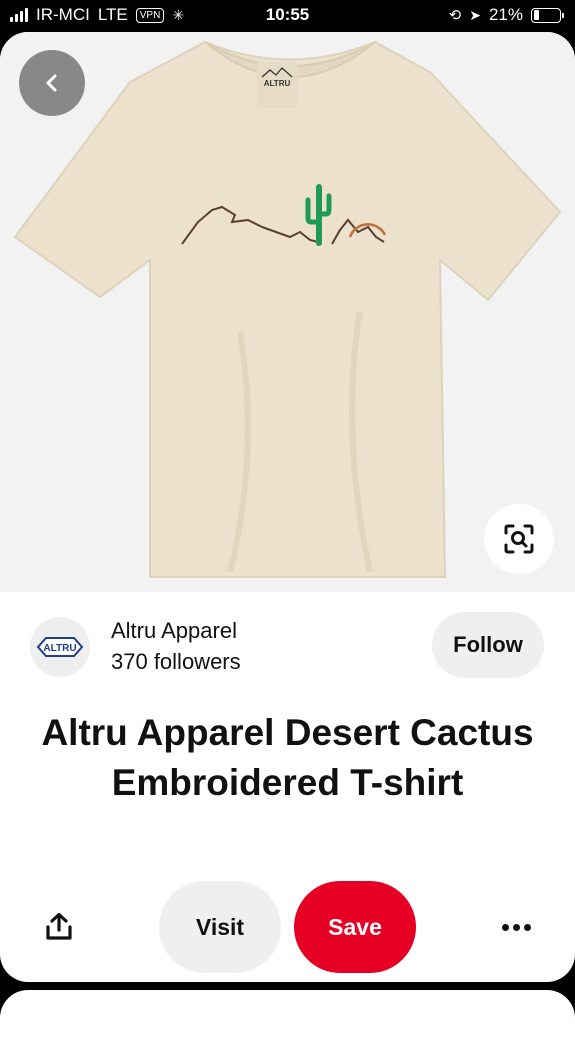 This screenshot has height=1050, width=575. I want to click on visit-button: Visit, so click(220, 927).